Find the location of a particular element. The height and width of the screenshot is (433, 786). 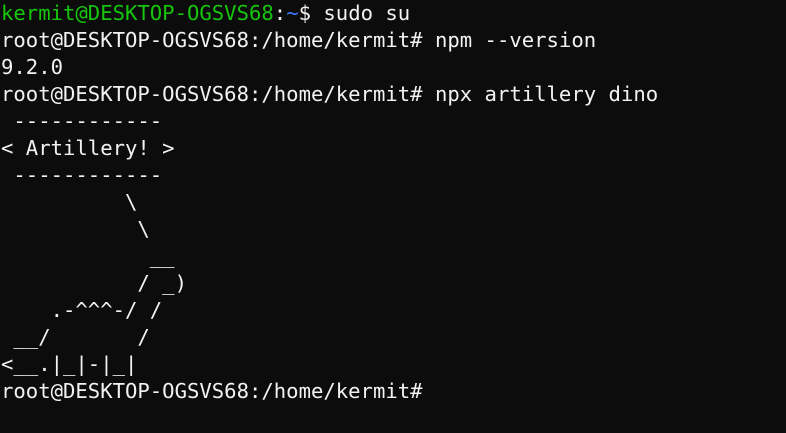

prompt-colon: : is located at coordinates (280, 13).